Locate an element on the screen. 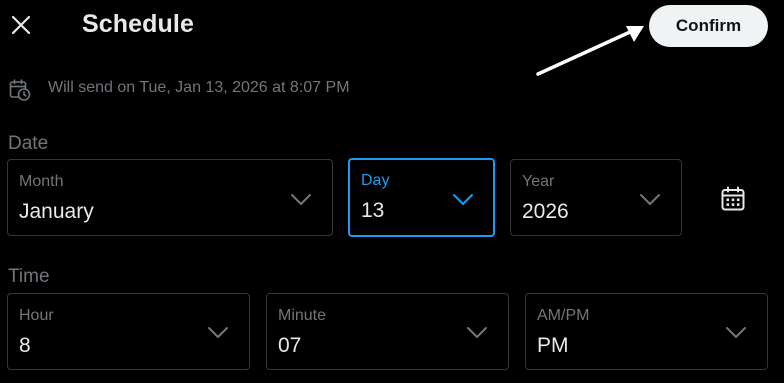 This screenshot has height=383, width=784. hour-label: Hour is located at coordinates (36, 315).